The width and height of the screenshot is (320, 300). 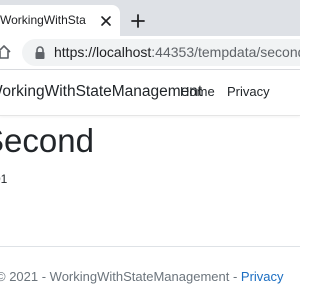 I want to click on browser-tab: WorkingWithStateManagement, so click(x=60, y=20).